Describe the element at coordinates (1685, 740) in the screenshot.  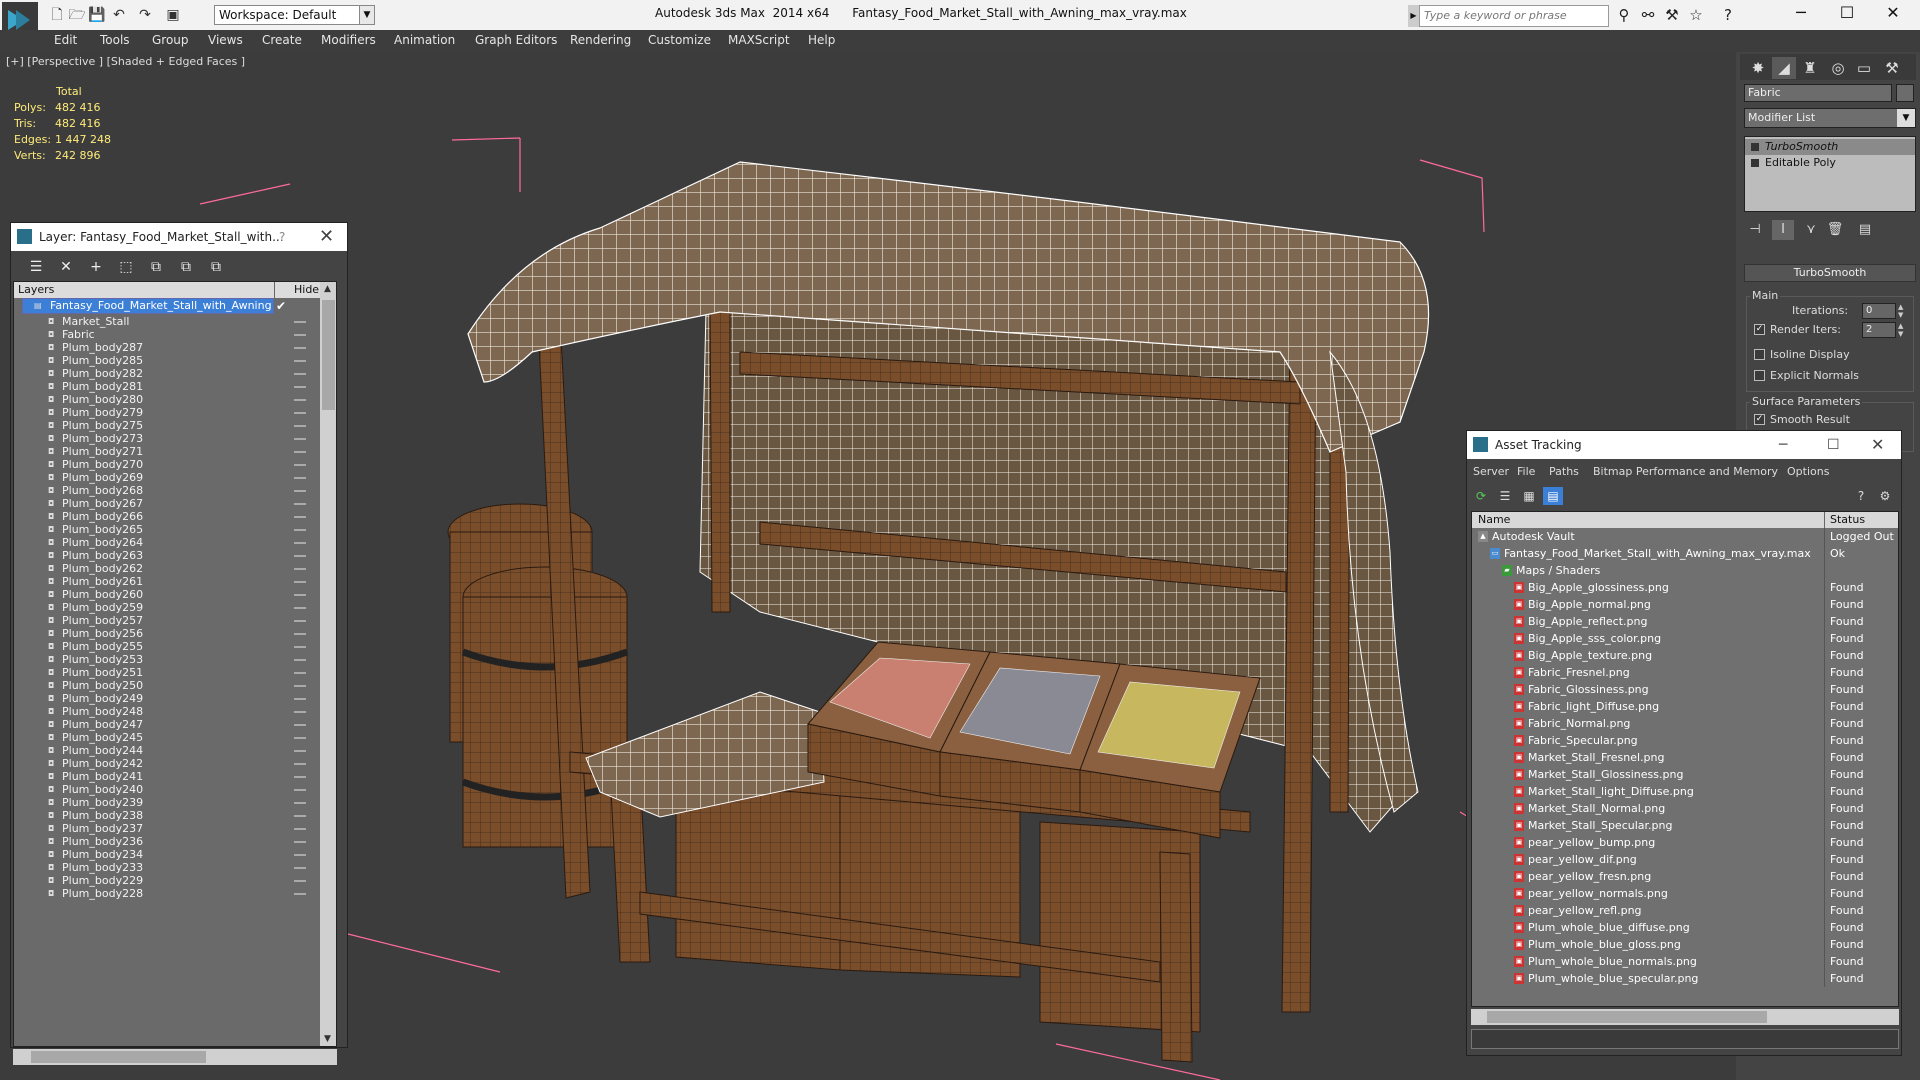
I see `asset-row: ▣ Fabric_Specular.png Found` at that location.